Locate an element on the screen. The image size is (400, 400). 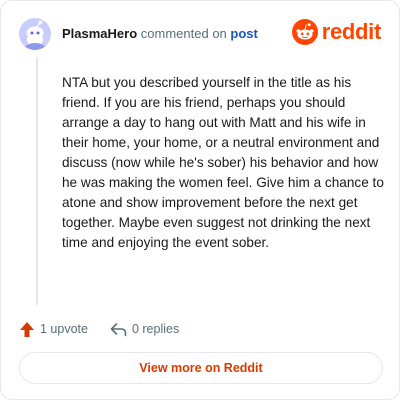
view-more-button: View more on Reddit is located at coordinates (201, 368).